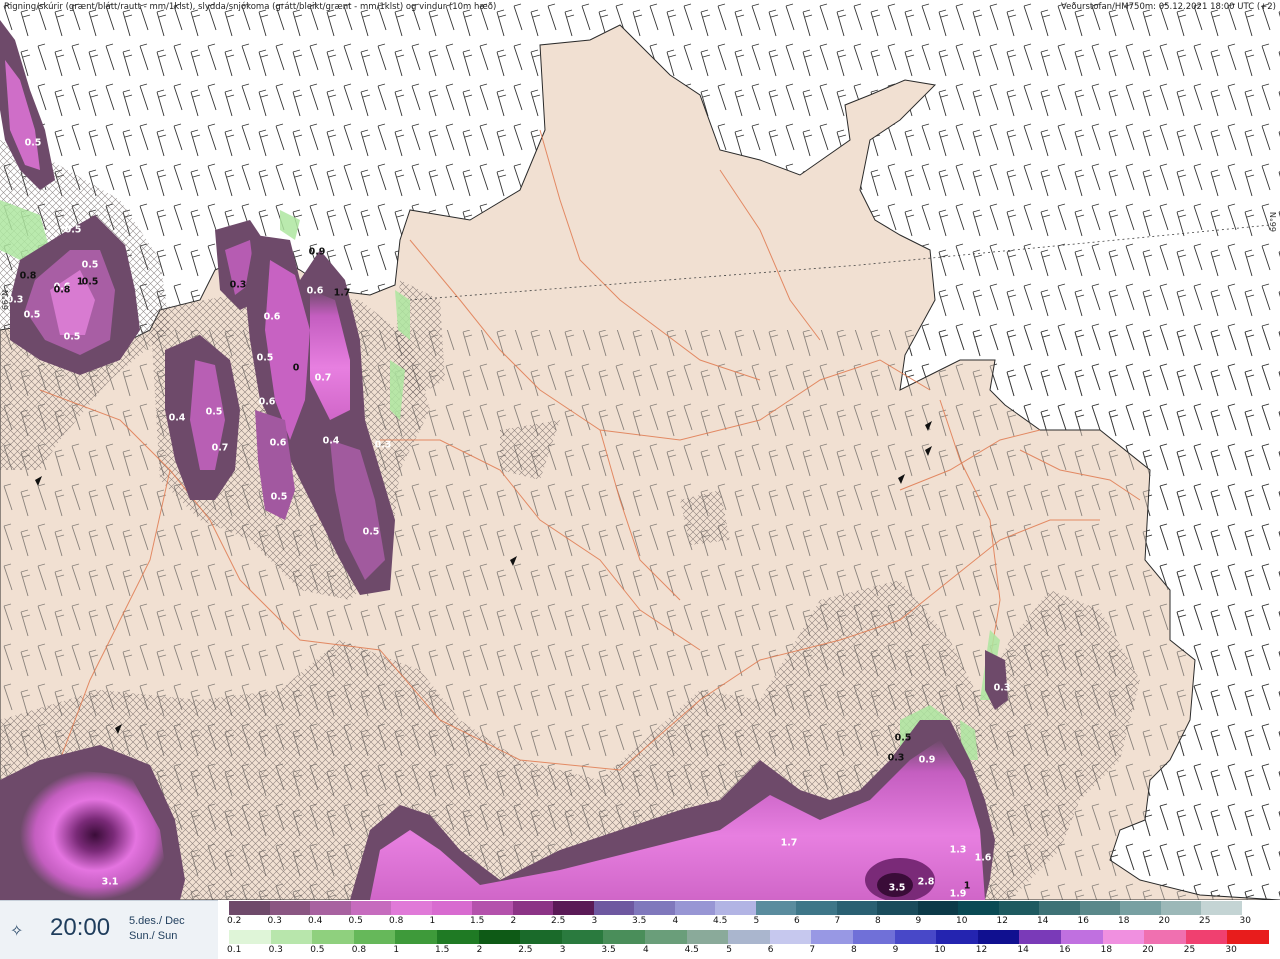  I want to click on legend-label: 14, so click(1042, 921).